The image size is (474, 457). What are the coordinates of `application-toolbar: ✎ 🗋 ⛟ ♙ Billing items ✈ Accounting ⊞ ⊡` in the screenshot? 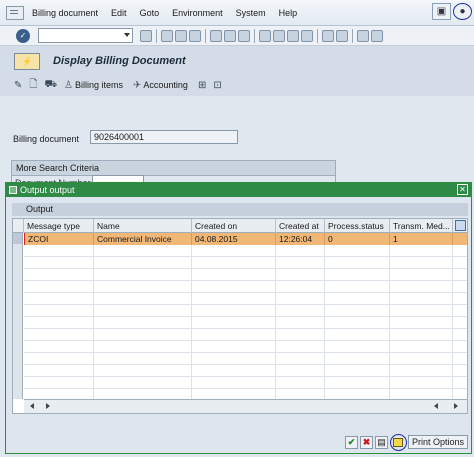 It's located at (121, 85).